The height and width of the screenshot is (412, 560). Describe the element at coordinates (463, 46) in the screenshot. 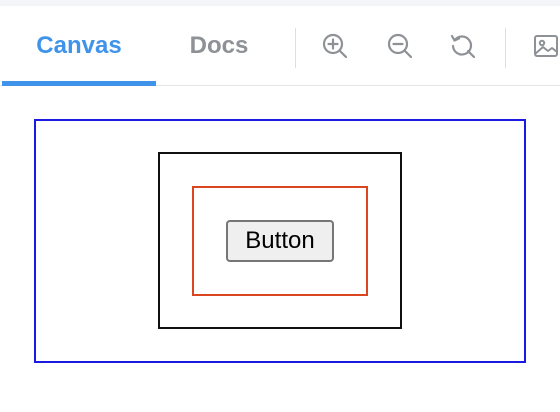

I see `reset-view-icon` at that location.